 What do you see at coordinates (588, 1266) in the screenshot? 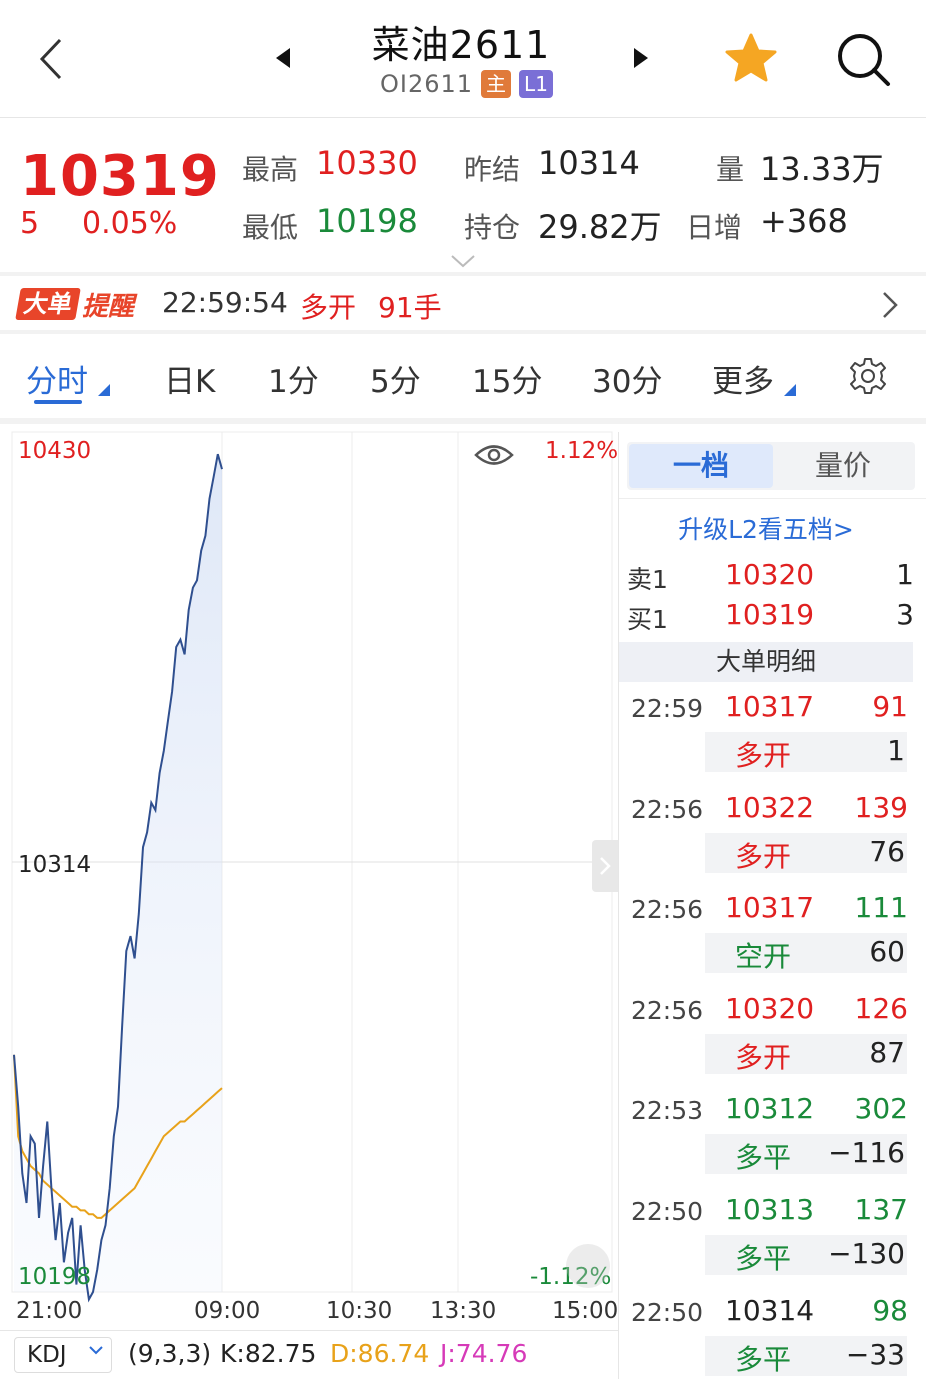
I see `collapse-button` at bounding box center [588, 1266].